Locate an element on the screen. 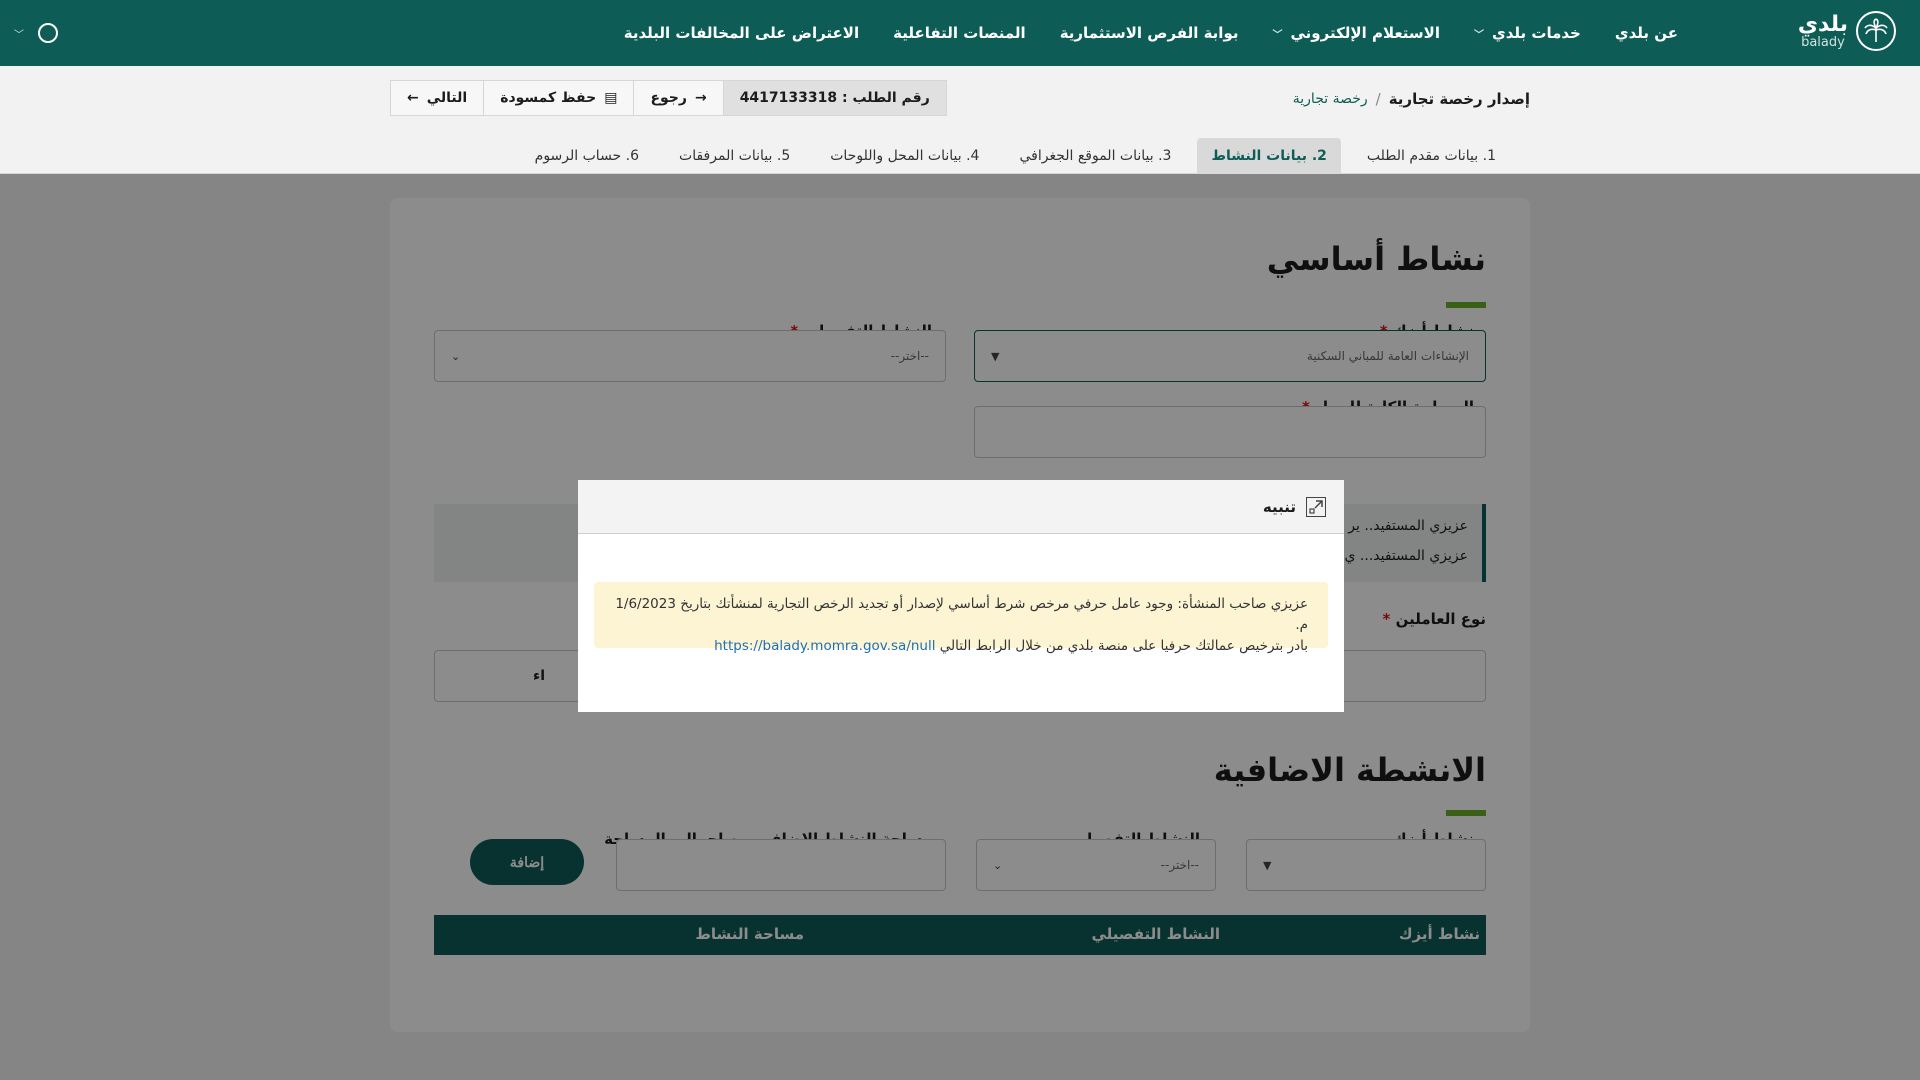 The width and height of the screenshot is (1920, 1080). nav-item-investment: بوابة الفرص الاستثمارية is located at coordinates (1149, 33).